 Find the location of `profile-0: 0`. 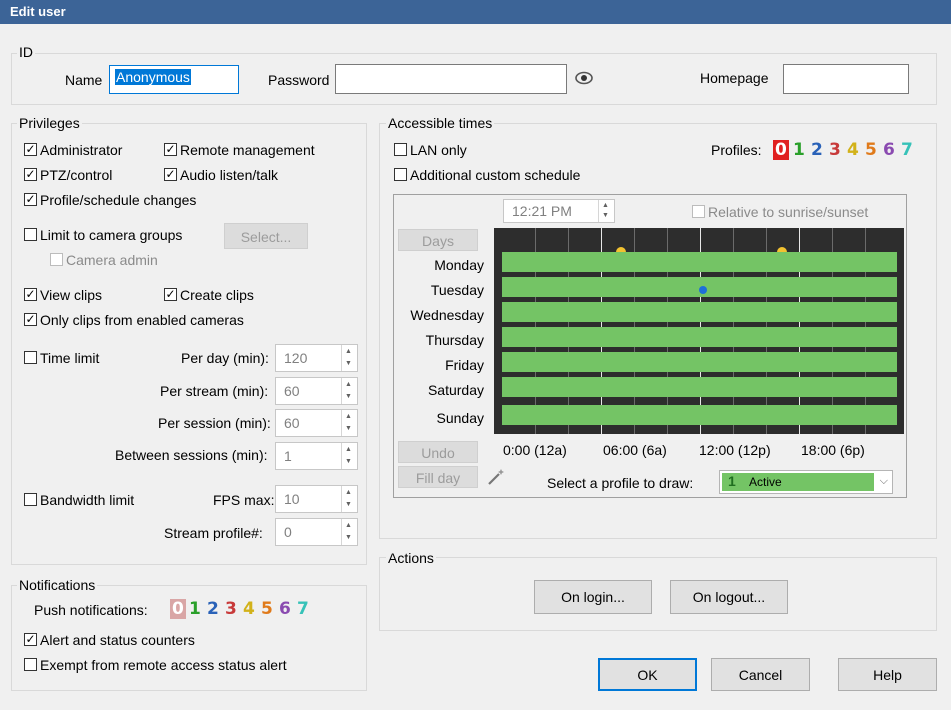

profile-0: 0 is located at coordinates (781, 150).